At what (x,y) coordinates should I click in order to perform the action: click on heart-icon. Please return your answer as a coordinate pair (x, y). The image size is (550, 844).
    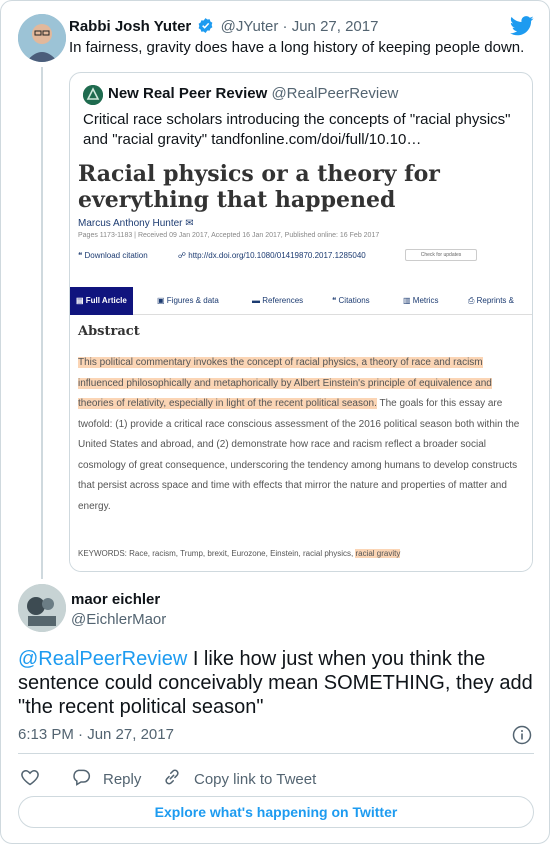
    Looking at the image, I should click on (36, 779).